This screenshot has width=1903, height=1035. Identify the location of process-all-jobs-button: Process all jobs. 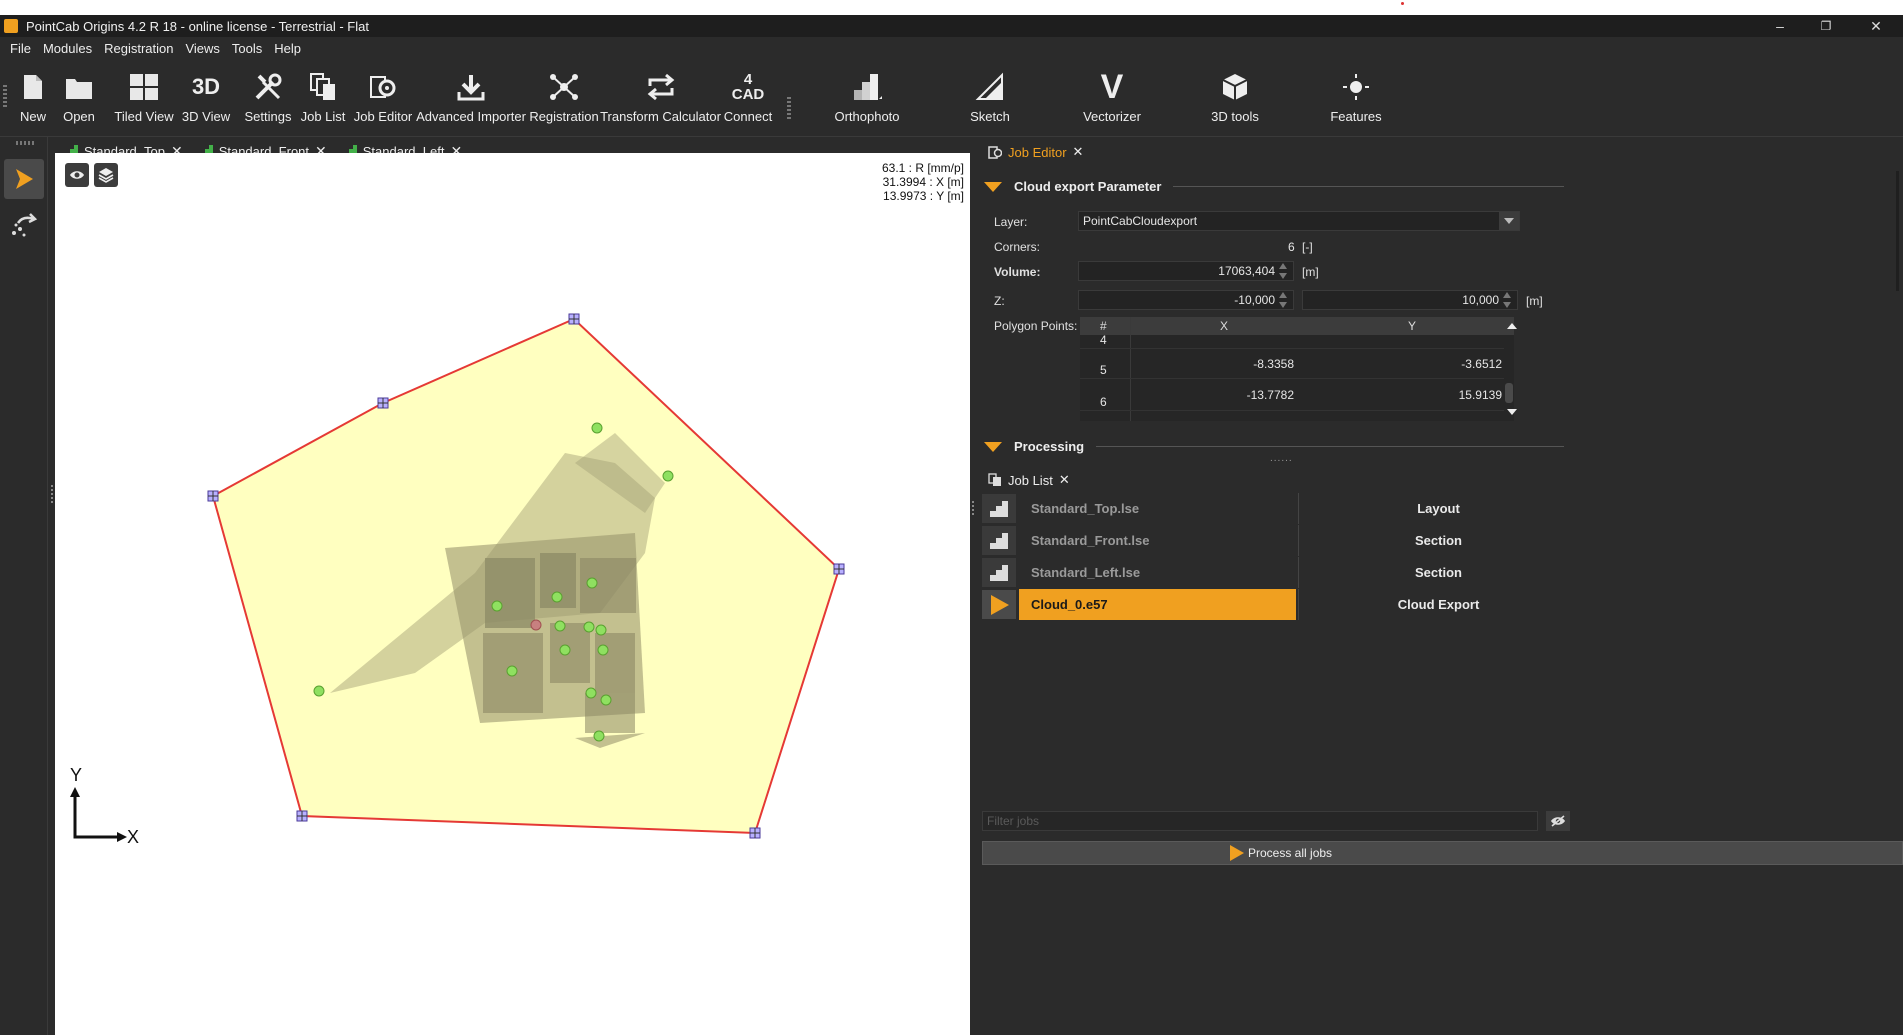
(1442, 853).